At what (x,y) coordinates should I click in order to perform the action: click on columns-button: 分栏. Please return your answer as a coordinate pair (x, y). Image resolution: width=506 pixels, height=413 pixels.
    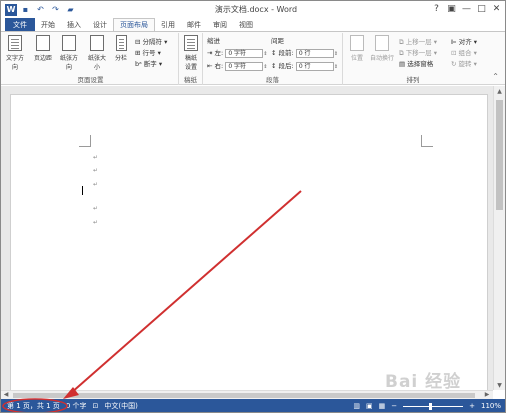
    Looking at the image, I should click on (121, 48).